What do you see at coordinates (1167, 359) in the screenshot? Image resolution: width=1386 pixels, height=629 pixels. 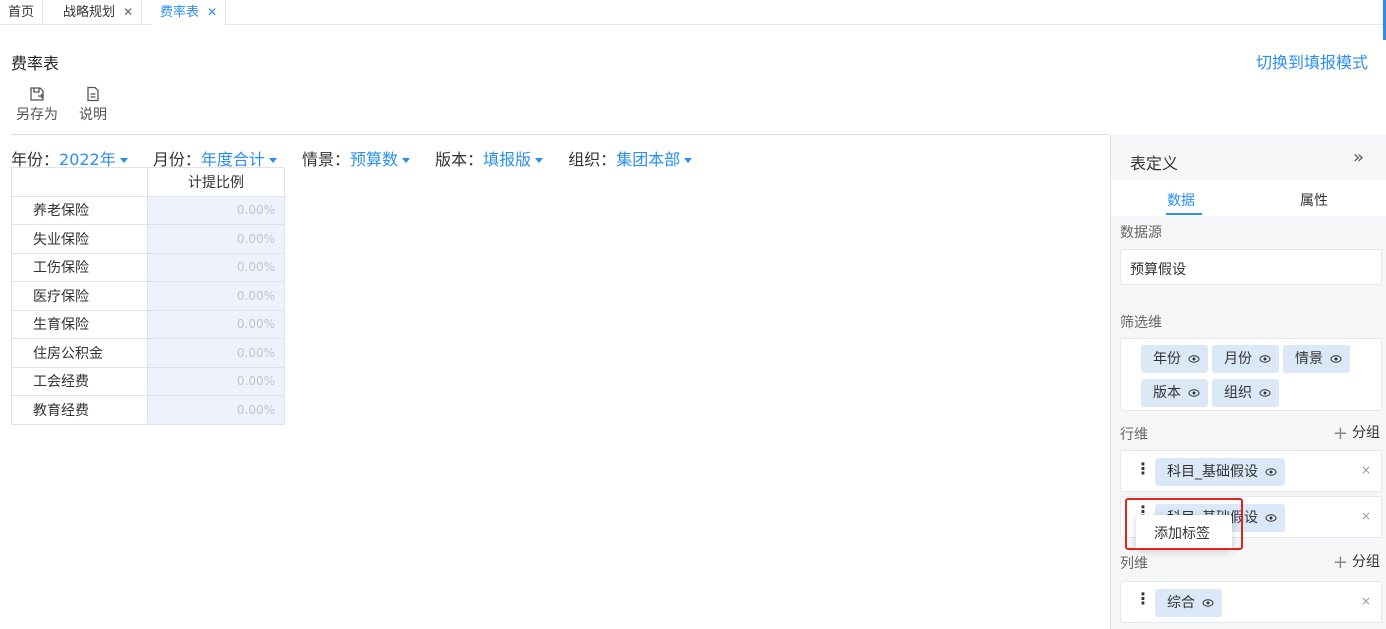 I see `chip-label: 年份` at bounding box center [1167, 359].